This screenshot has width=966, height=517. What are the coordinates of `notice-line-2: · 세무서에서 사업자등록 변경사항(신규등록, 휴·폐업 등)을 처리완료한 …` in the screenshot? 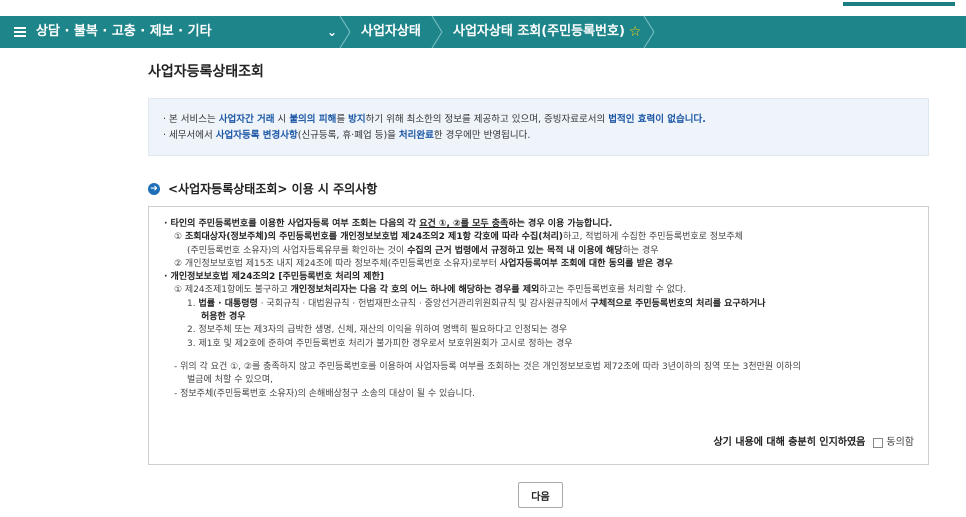 It's located at (347, 135).